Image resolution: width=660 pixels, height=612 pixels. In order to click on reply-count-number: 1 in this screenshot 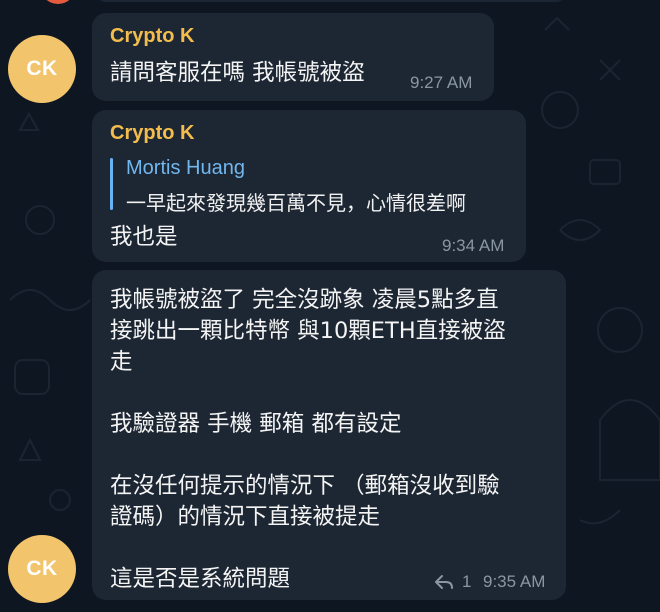, I will do `click(467, 581)`.